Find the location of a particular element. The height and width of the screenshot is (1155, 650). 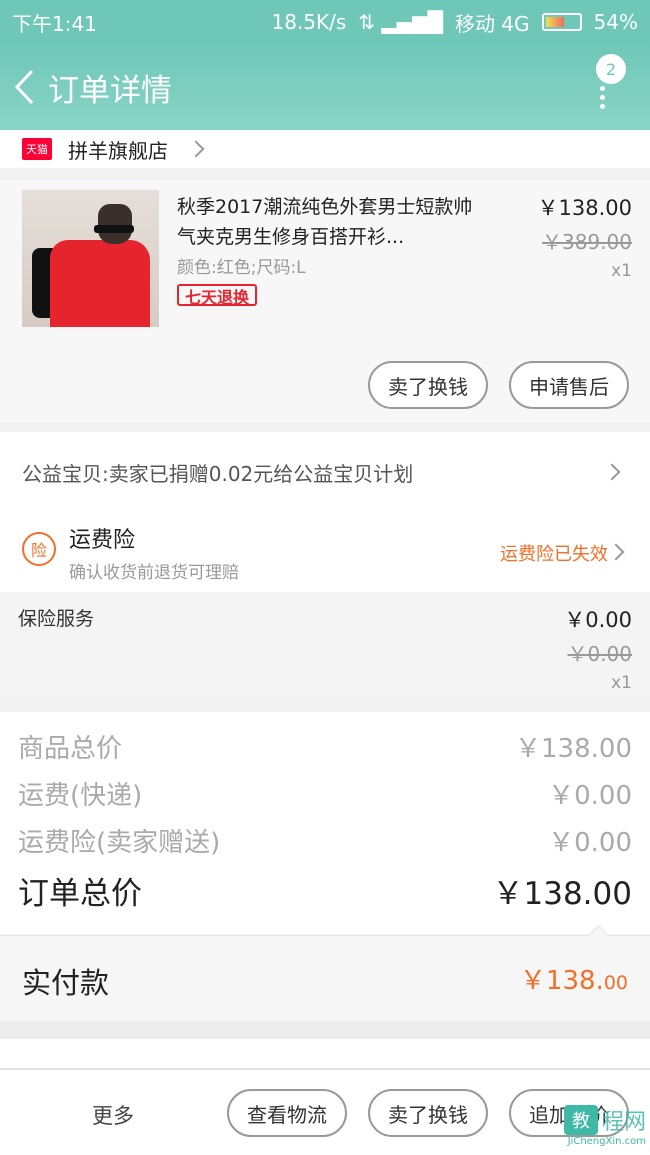

product-image is located at coordinates (90, 258).